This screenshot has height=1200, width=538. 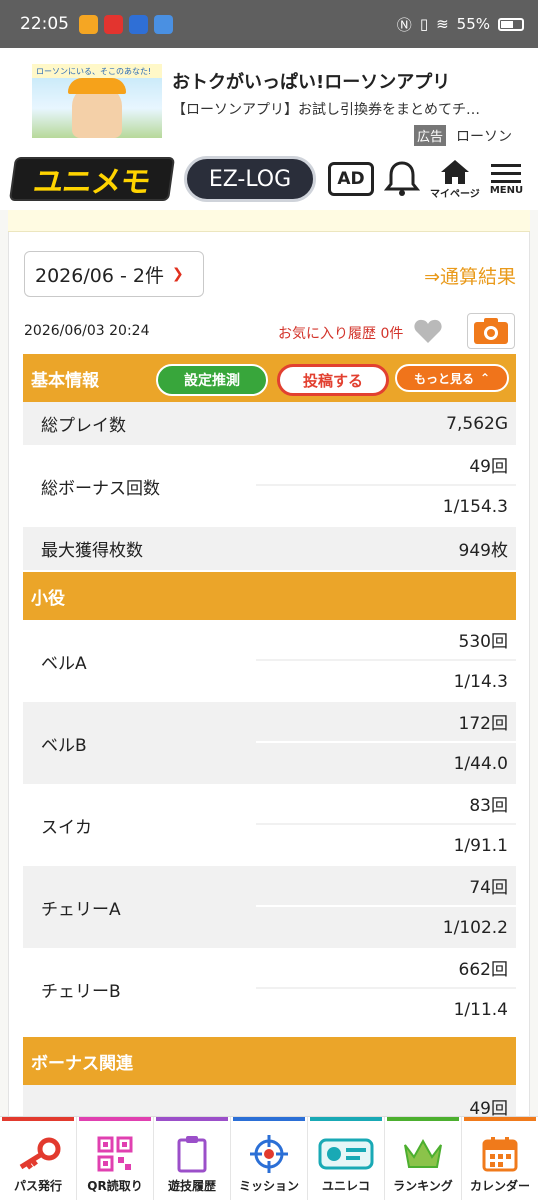 I want to click on status-time: 22:05, so click(x=44, y=24).